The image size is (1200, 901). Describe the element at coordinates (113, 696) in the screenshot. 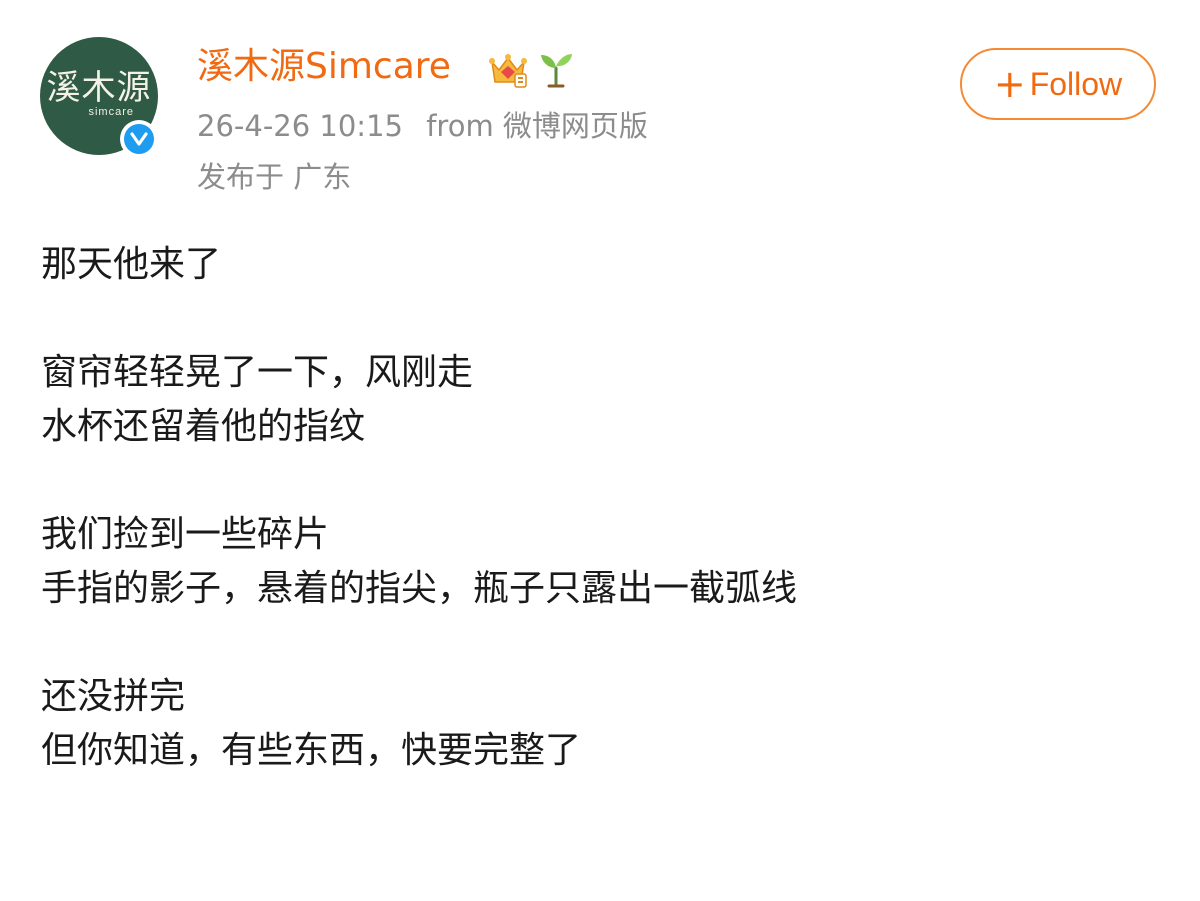

I see `post-line: 还没拼完` at that location.